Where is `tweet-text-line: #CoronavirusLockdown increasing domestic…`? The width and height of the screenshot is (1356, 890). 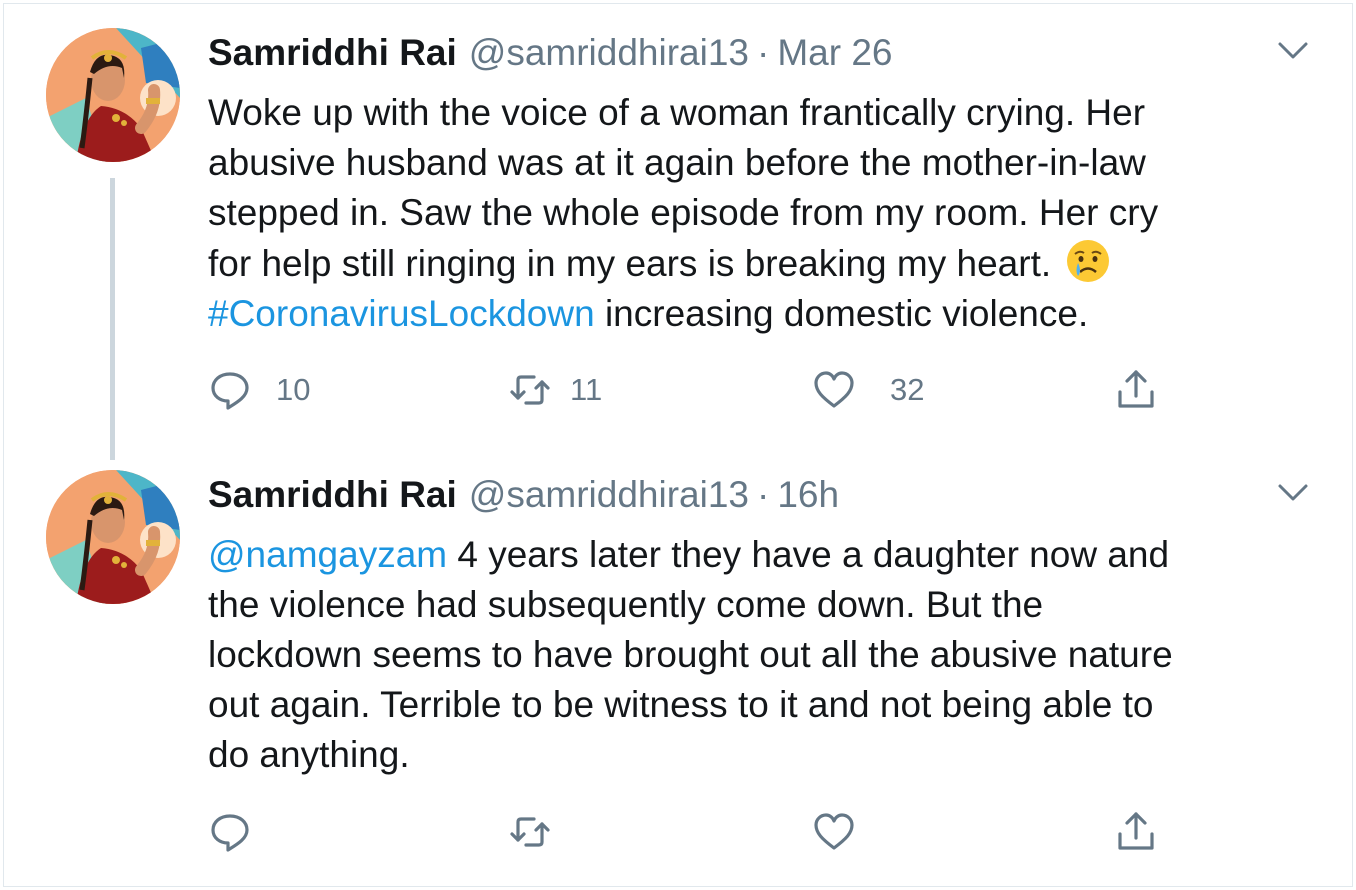
tweet-text-line: #CoronavirusLockdown increasing domestic… is located at coordinates (763, 314).